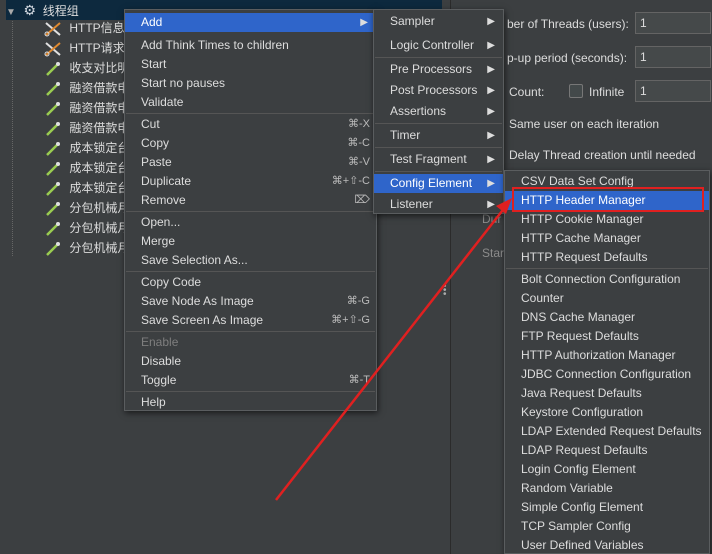 This screenshot has width=712, height=554. I want to click on menu-item-disable: Disable, so click(250, 361).